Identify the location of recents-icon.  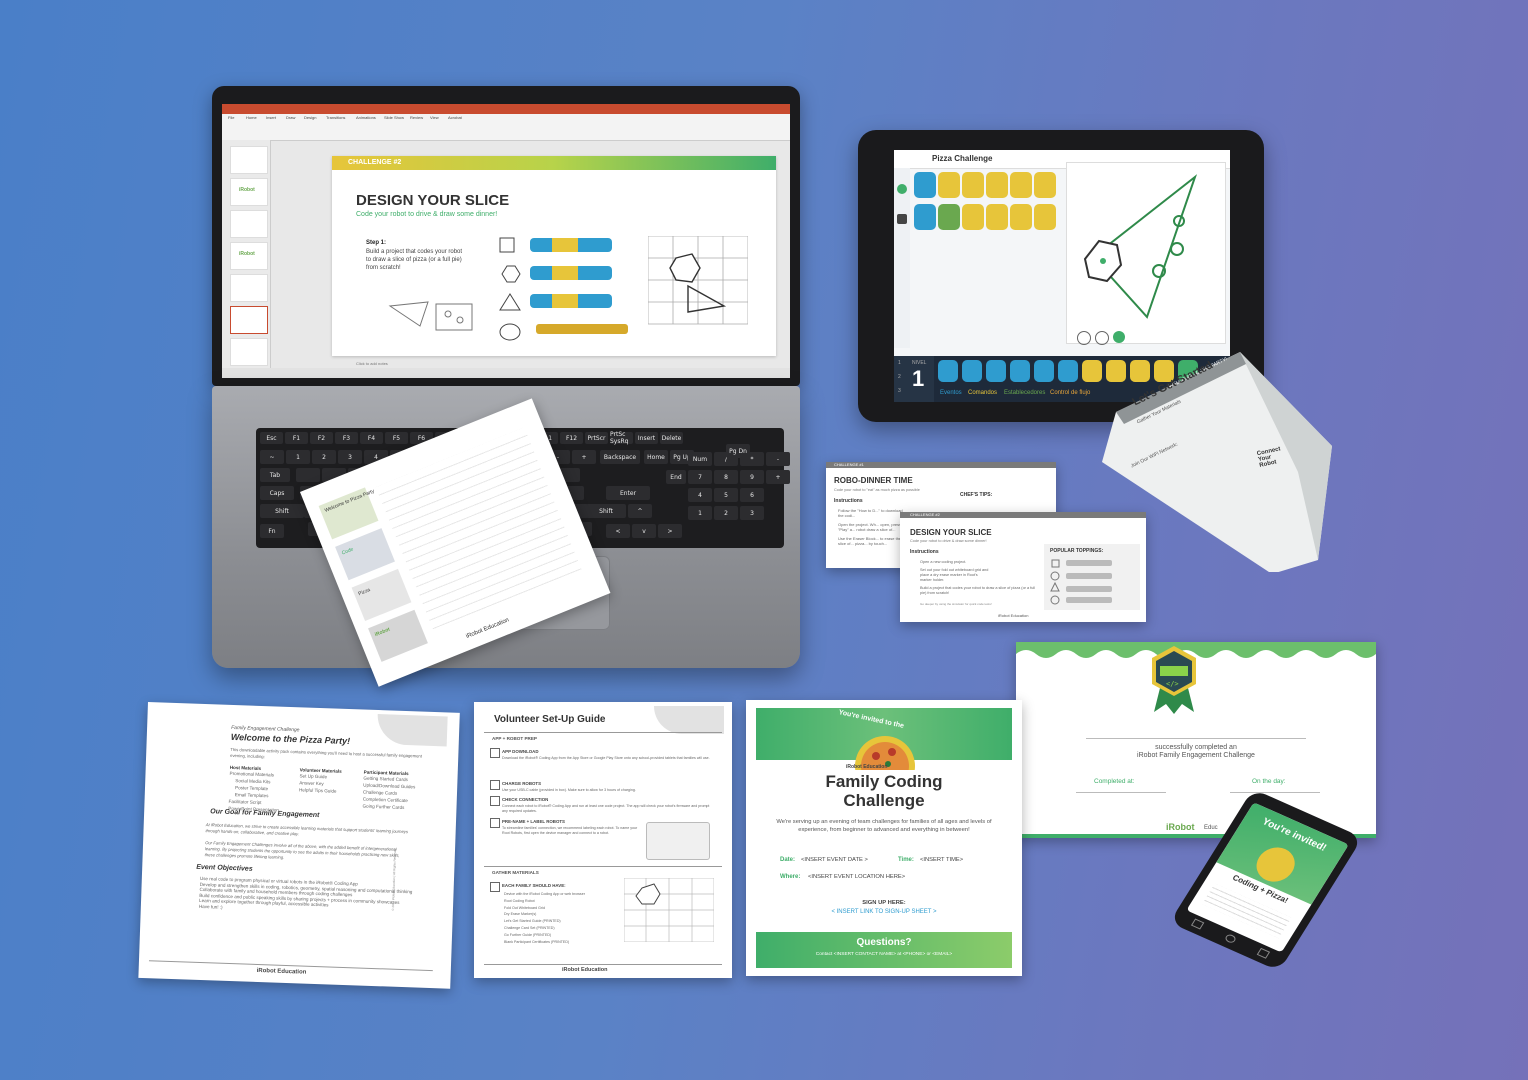
(1263, 953).